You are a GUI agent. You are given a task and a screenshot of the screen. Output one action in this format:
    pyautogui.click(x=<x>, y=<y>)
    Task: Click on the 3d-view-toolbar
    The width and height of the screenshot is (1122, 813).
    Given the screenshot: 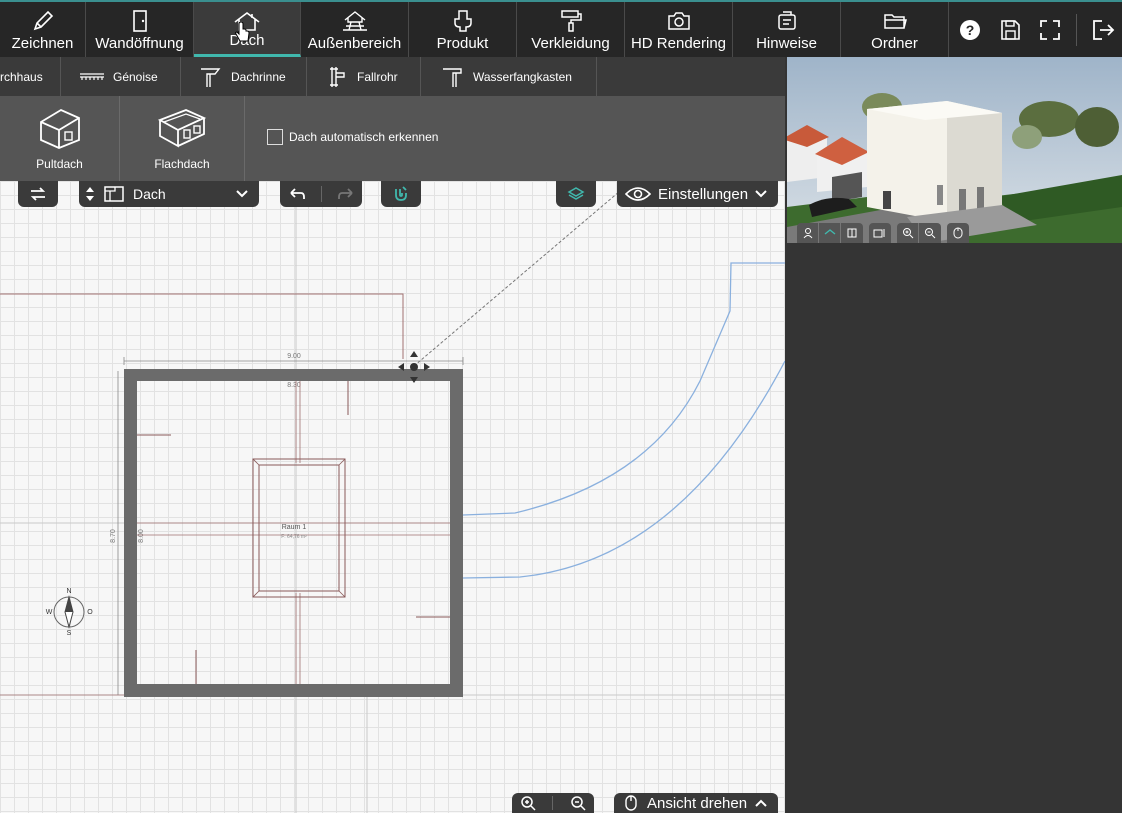 What is the action you would take?
    pyautogui.click(x=886, y=233)
    